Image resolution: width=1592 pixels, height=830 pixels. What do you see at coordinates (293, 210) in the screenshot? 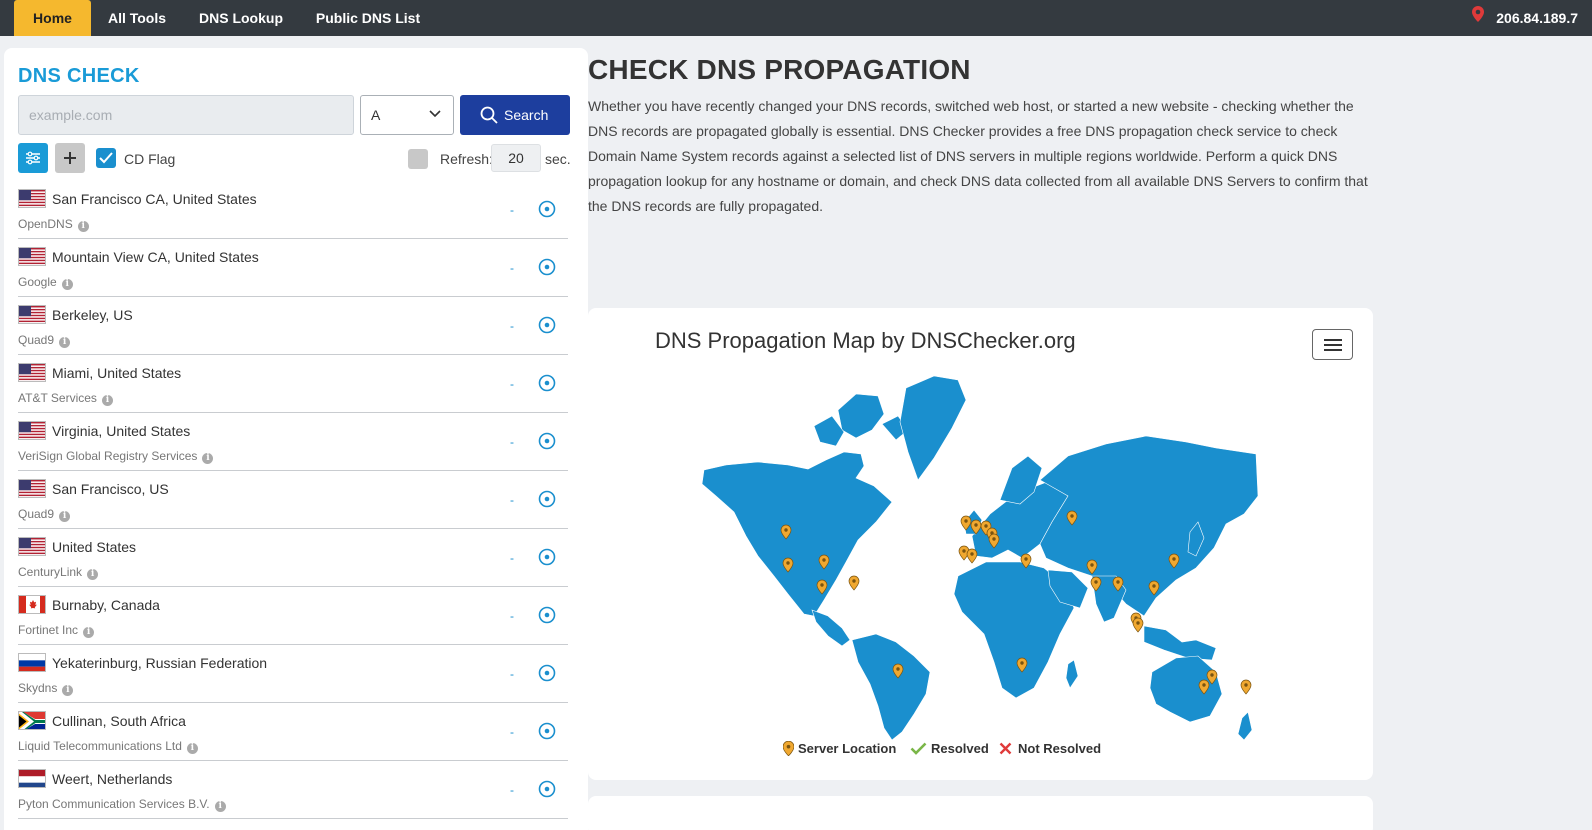
I see `server-row: San Francisco CA, United States OpenDNS i -` at bounding box center [293, 210].